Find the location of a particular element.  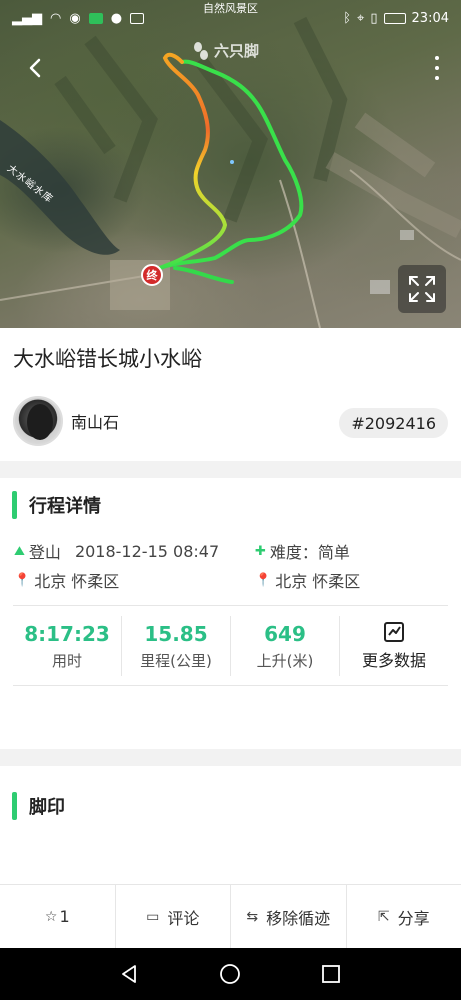

brand-name: 六只脚 is located at coordinates (237, 51).